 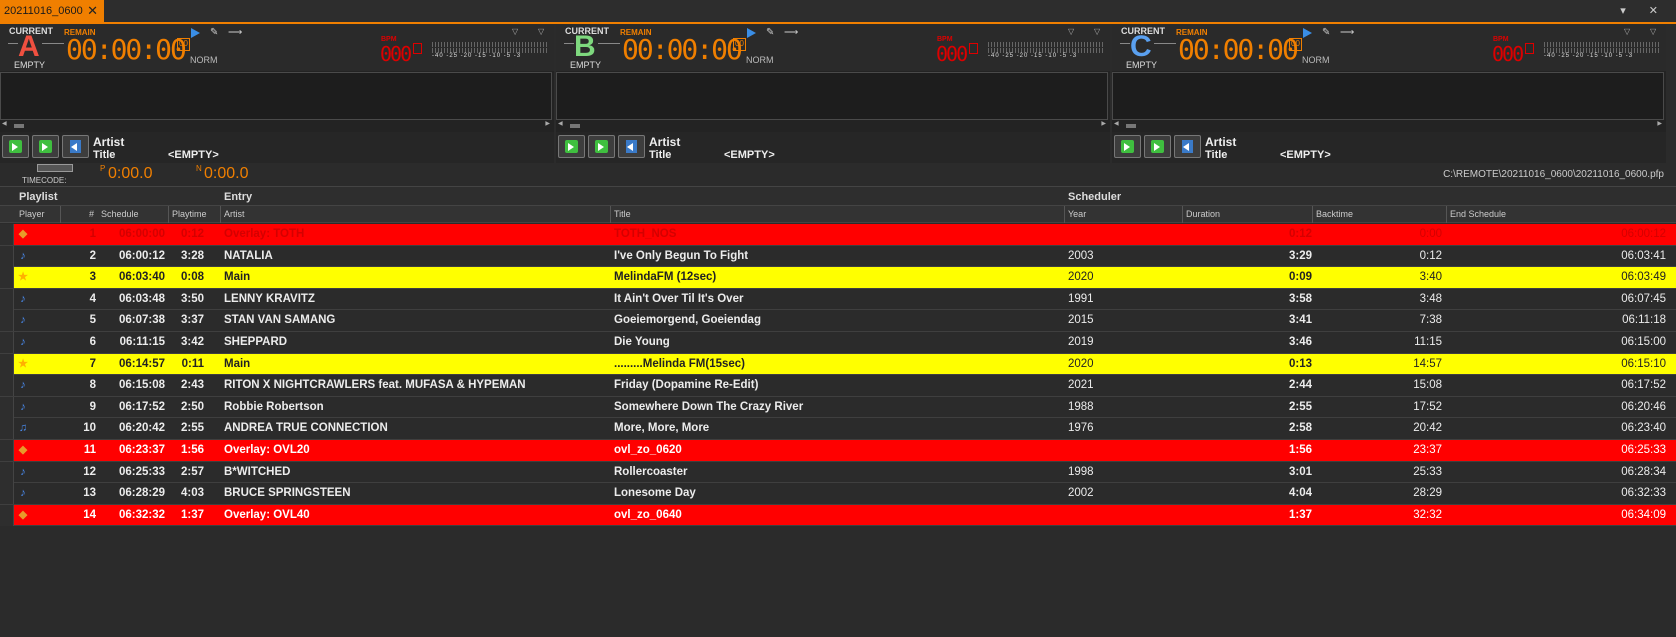 What do you see at coordinates (622, 214) in the screenshot?
I see `col-title: Title` at bounding box center [622, 214].